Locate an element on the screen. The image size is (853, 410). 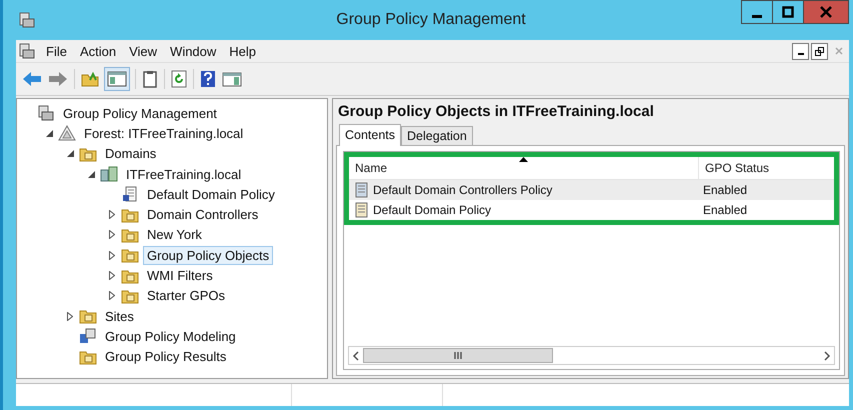
tree-item: Domains is located at coordinates (130, 154).